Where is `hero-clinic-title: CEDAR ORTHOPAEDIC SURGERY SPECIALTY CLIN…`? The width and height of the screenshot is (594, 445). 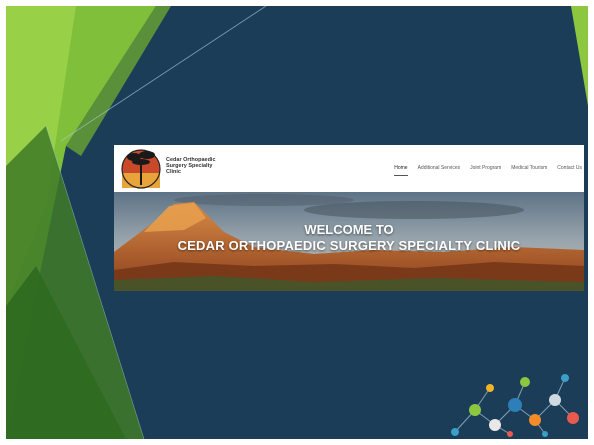 hero-clinic-title: CEDAR ORTHOPAEDIC SURGERY SPECIALTY CLIN… is located at coordinates (349, 245).